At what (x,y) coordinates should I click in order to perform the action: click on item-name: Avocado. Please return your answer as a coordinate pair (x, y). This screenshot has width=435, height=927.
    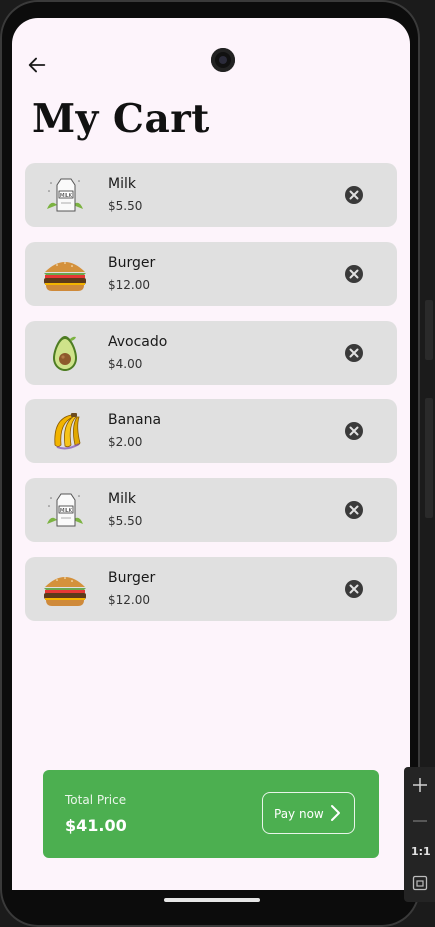
    Looking at the image, I should click on (138, 341).